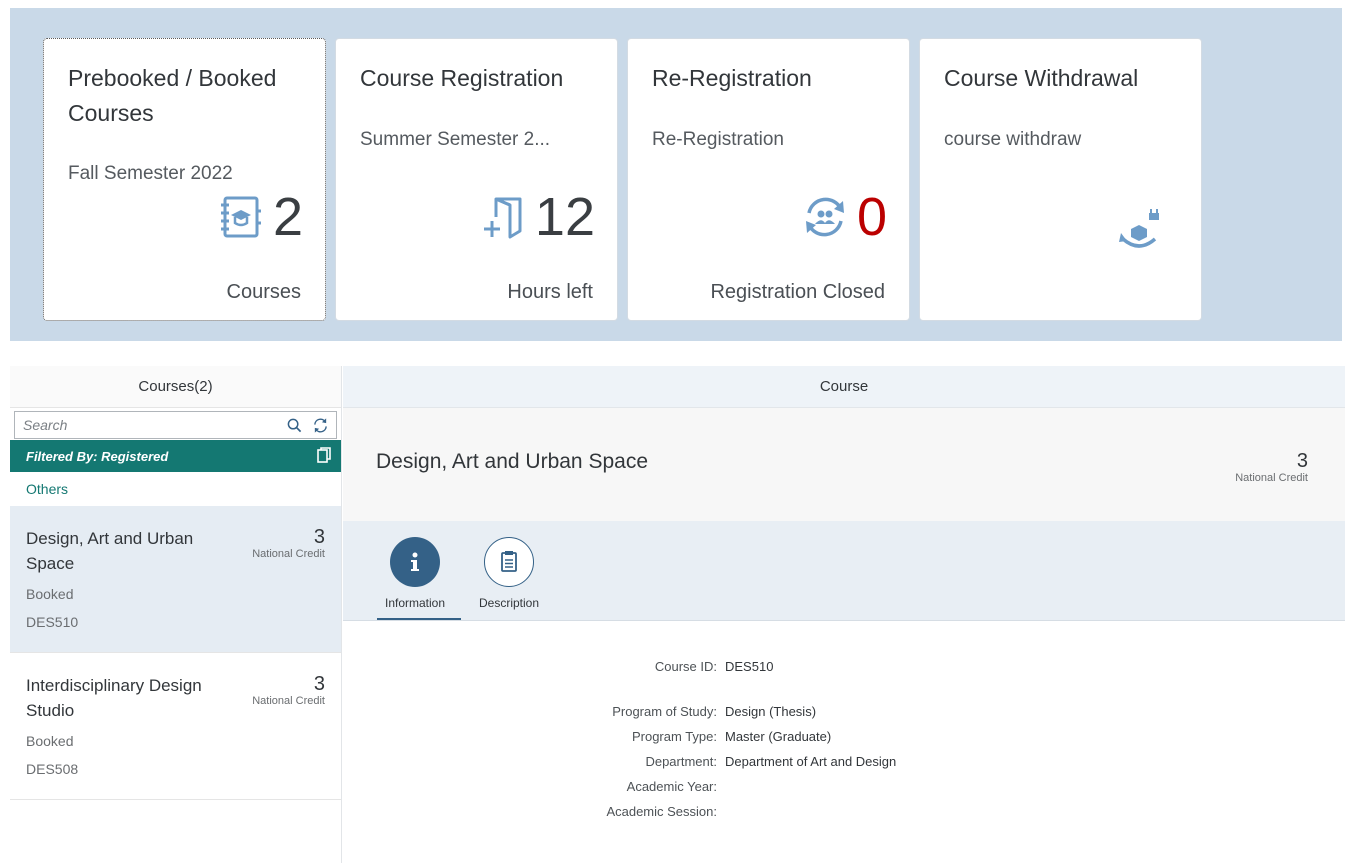 This screenshot has width=1345, height=863. I want to click on tile-footer: Courses, so click(263, 292).